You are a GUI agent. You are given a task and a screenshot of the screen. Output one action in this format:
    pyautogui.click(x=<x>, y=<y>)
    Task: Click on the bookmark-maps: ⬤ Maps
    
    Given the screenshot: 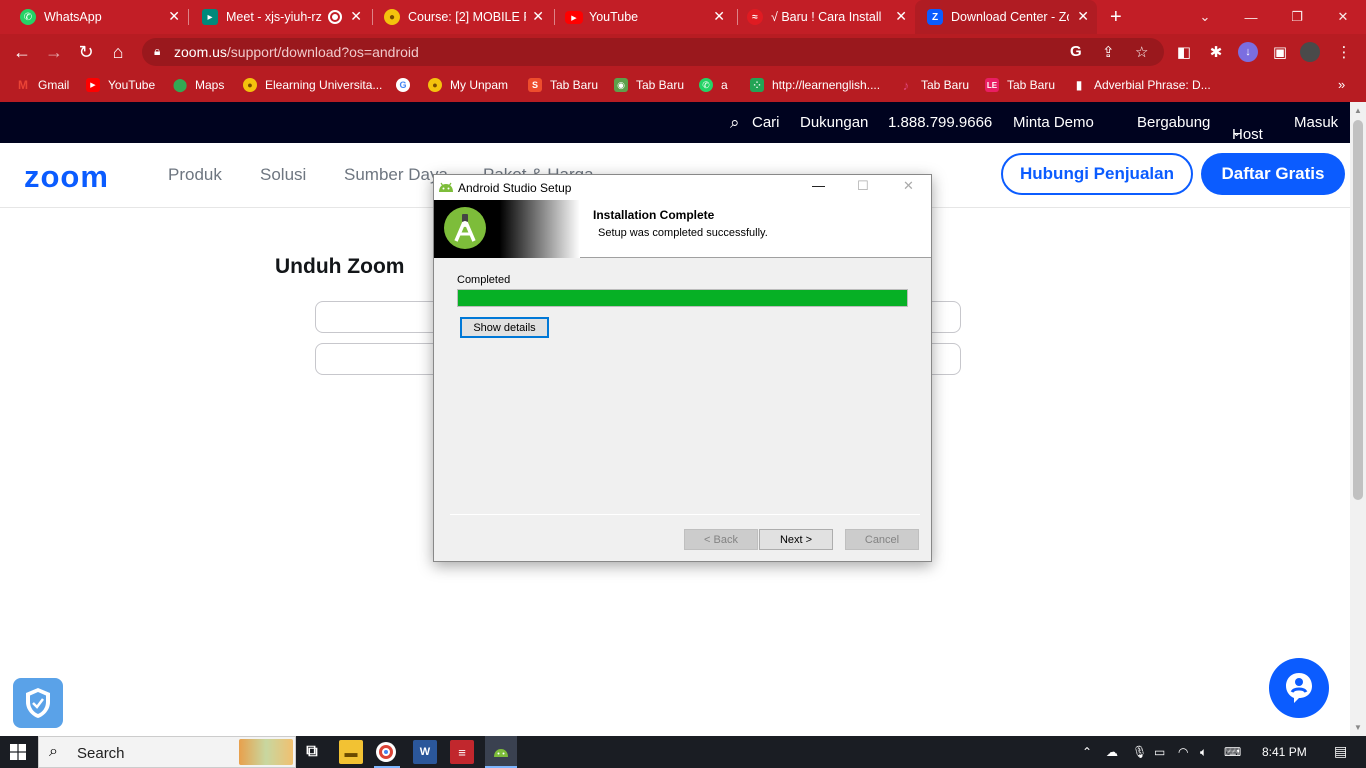 What is the action you would take?
    pyautogui.click(x=198, y=84)
    